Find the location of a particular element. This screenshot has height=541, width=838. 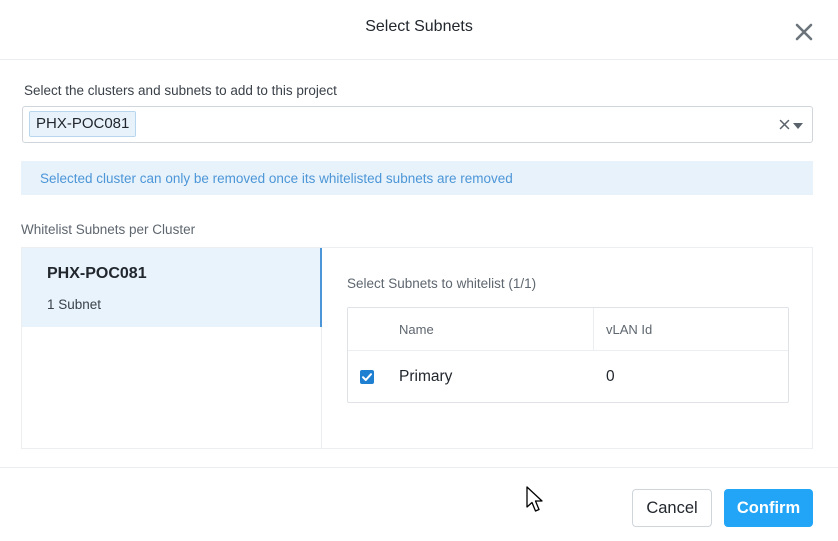

subnet-name-cell: Primary is located at coordinates (426, 376).